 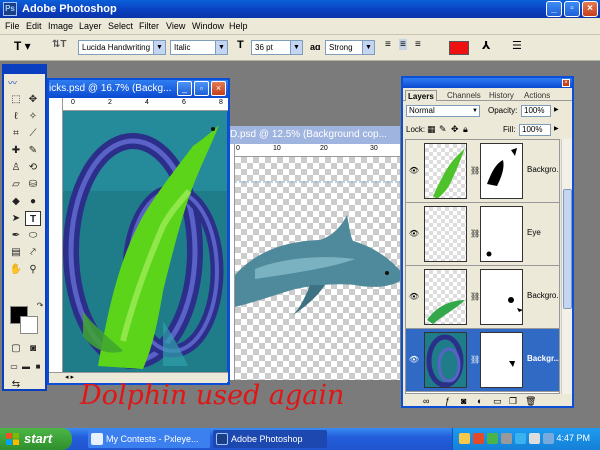 I want to click on menu-select: Select, so click(x=120, y=26).